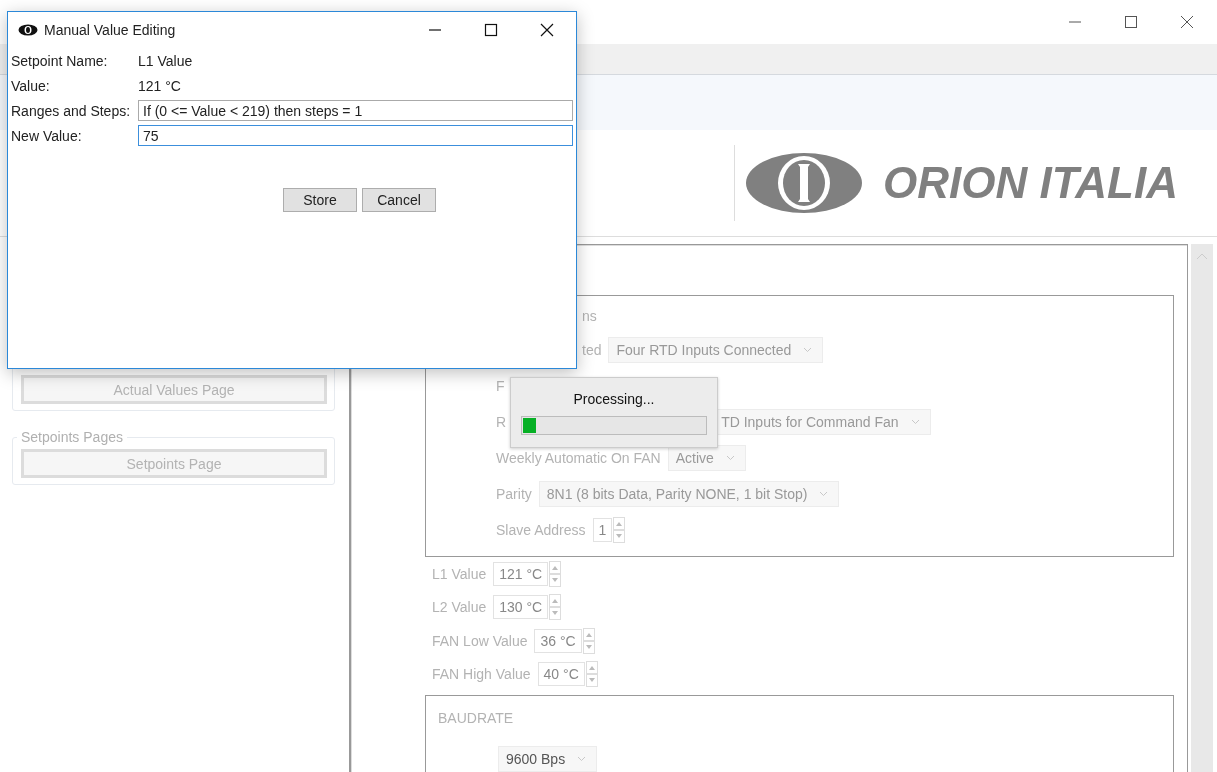 The image size is (1217, 772). Describe the element at coordinates (500, 386) in the screenshot. I see `setting-label: F` at that location.